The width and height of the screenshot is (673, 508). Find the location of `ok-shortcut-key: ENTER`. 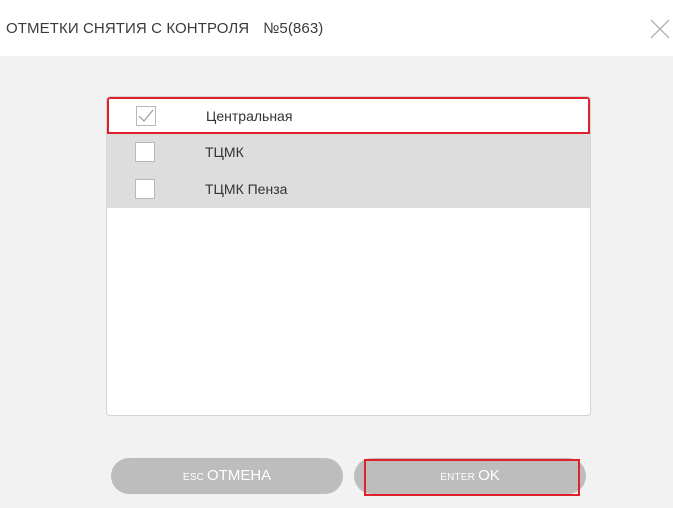

ok-shortcut-key: ENTER is located at coordinates (458, 477).